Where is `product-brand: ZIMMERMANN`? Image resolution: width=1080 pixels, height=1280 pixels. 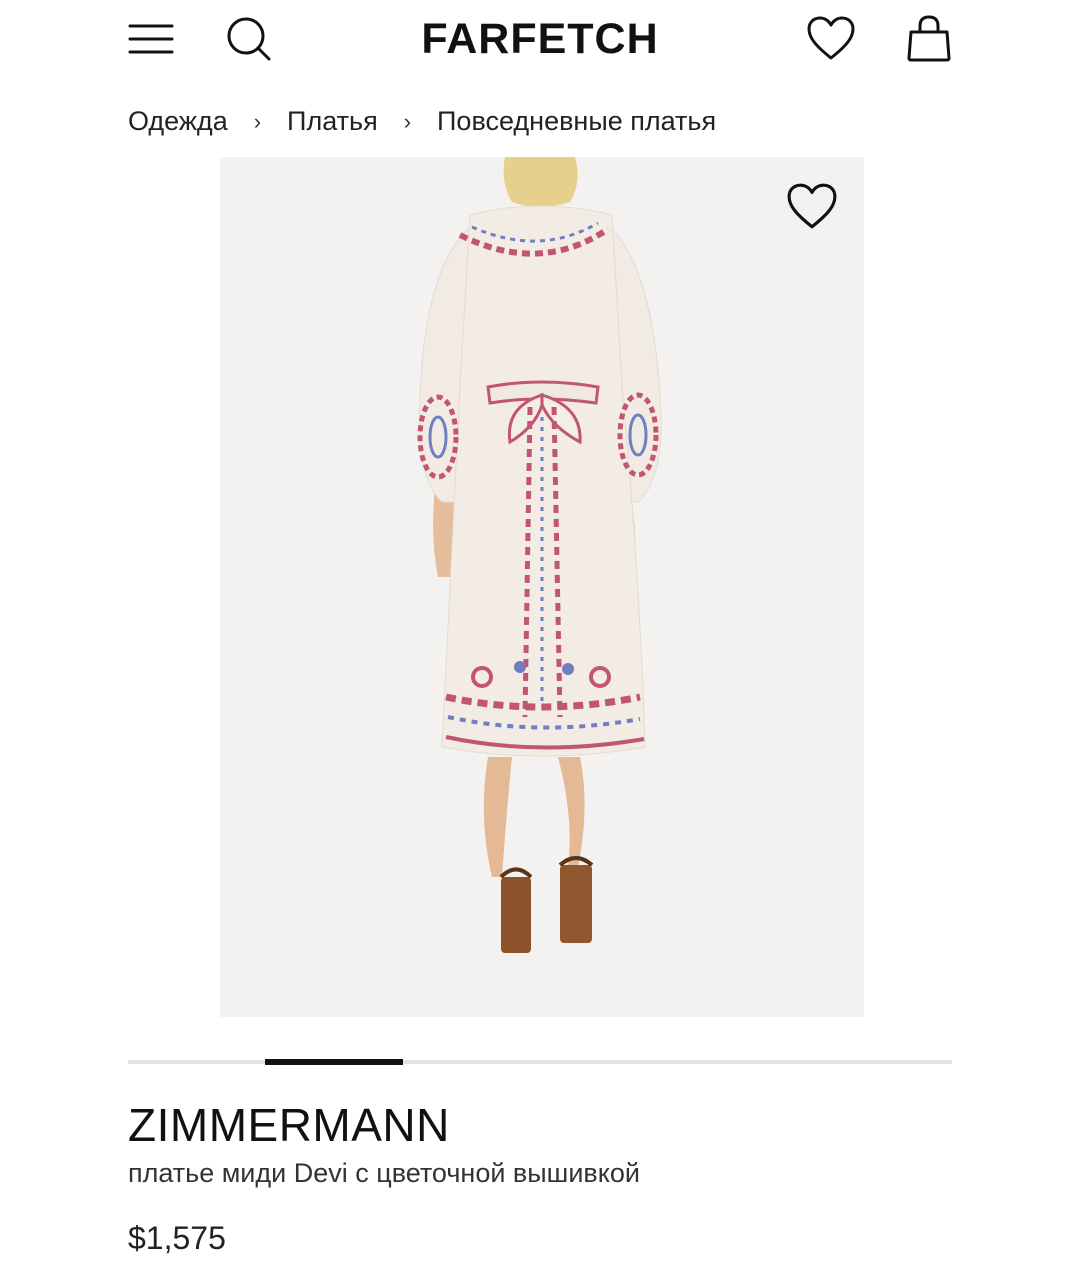
product-brand: ZIMMERMANN is located at coordinates (289, 1125).